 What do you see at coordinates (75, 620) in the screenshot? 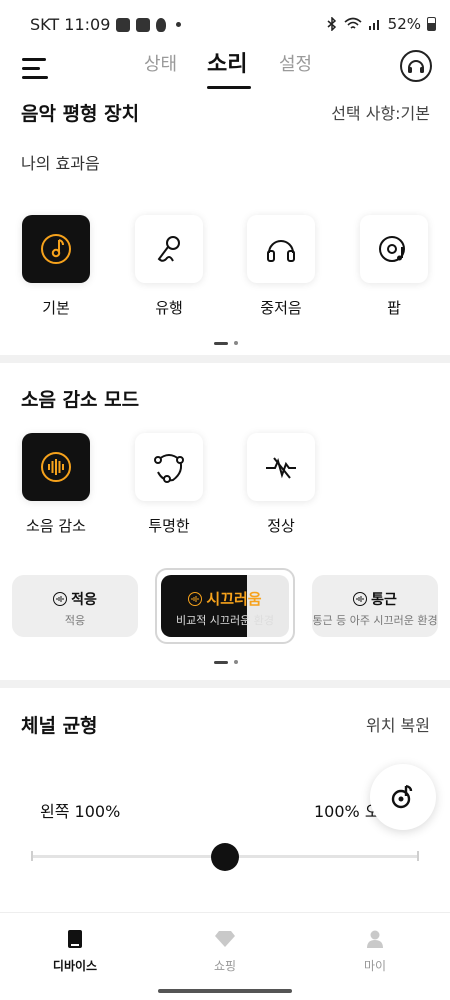
I see `level-subtitle: 적응` at bounding box center [75, 620].